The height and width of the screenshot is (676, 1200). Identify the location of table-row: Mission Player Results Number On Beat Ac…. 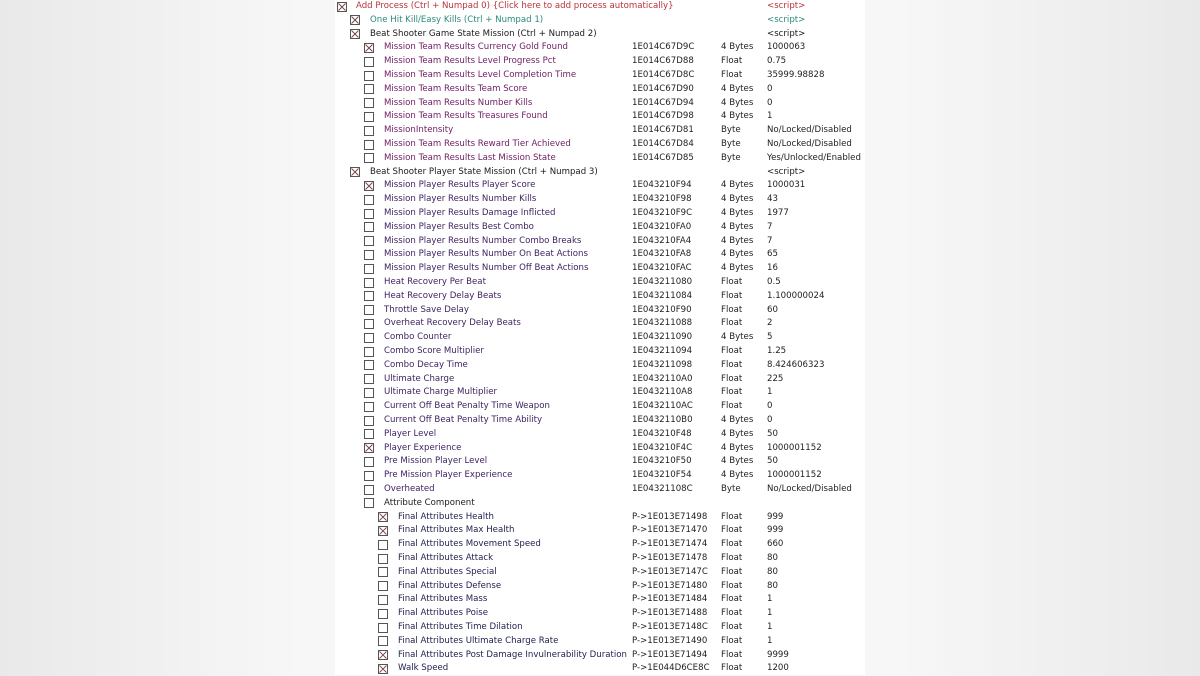
(600, 255).